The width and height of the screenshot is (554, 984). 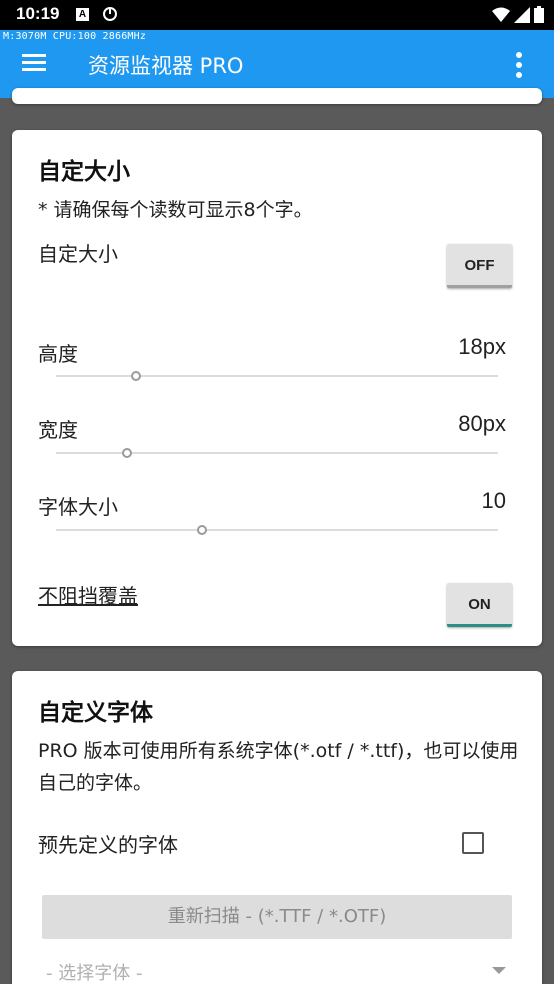 What do you see at coordinates (277, 530) in the screenshot?
I see `font-size-slider` at bounding box center [277, 530].